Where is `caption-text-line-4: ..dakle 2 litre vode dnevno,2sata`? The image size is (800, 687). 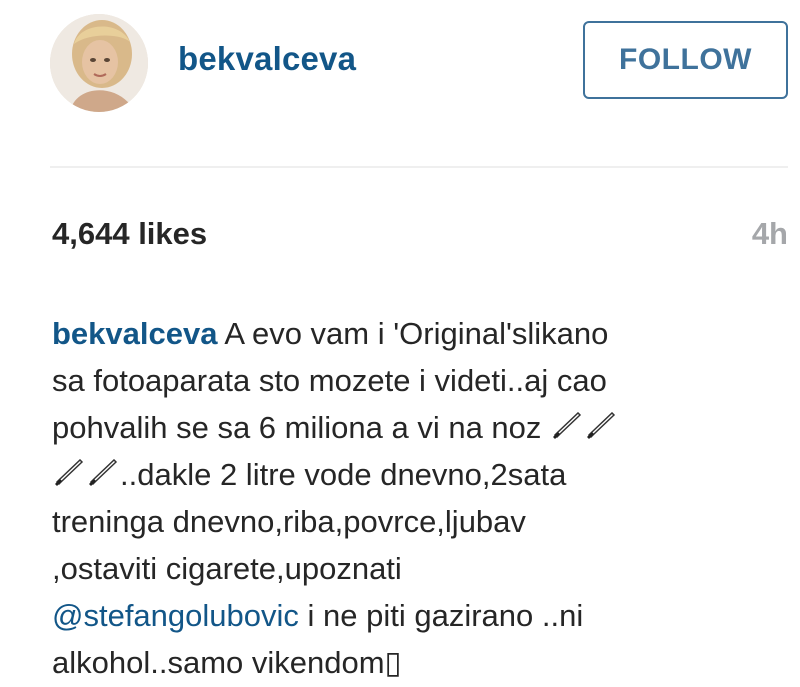
caption-text-line-4: ..dakle 2 litre vode dnevno,2sata is located at coordinates (343, 474).